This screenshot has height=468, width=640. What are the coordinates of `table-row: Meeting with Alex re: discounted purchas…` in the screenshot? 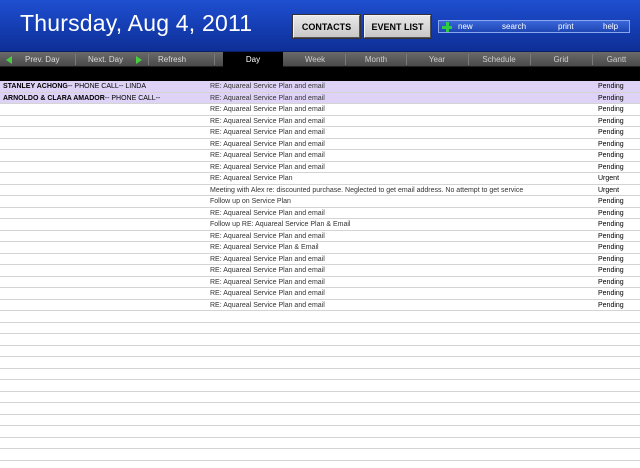 It's located at (320, 190).